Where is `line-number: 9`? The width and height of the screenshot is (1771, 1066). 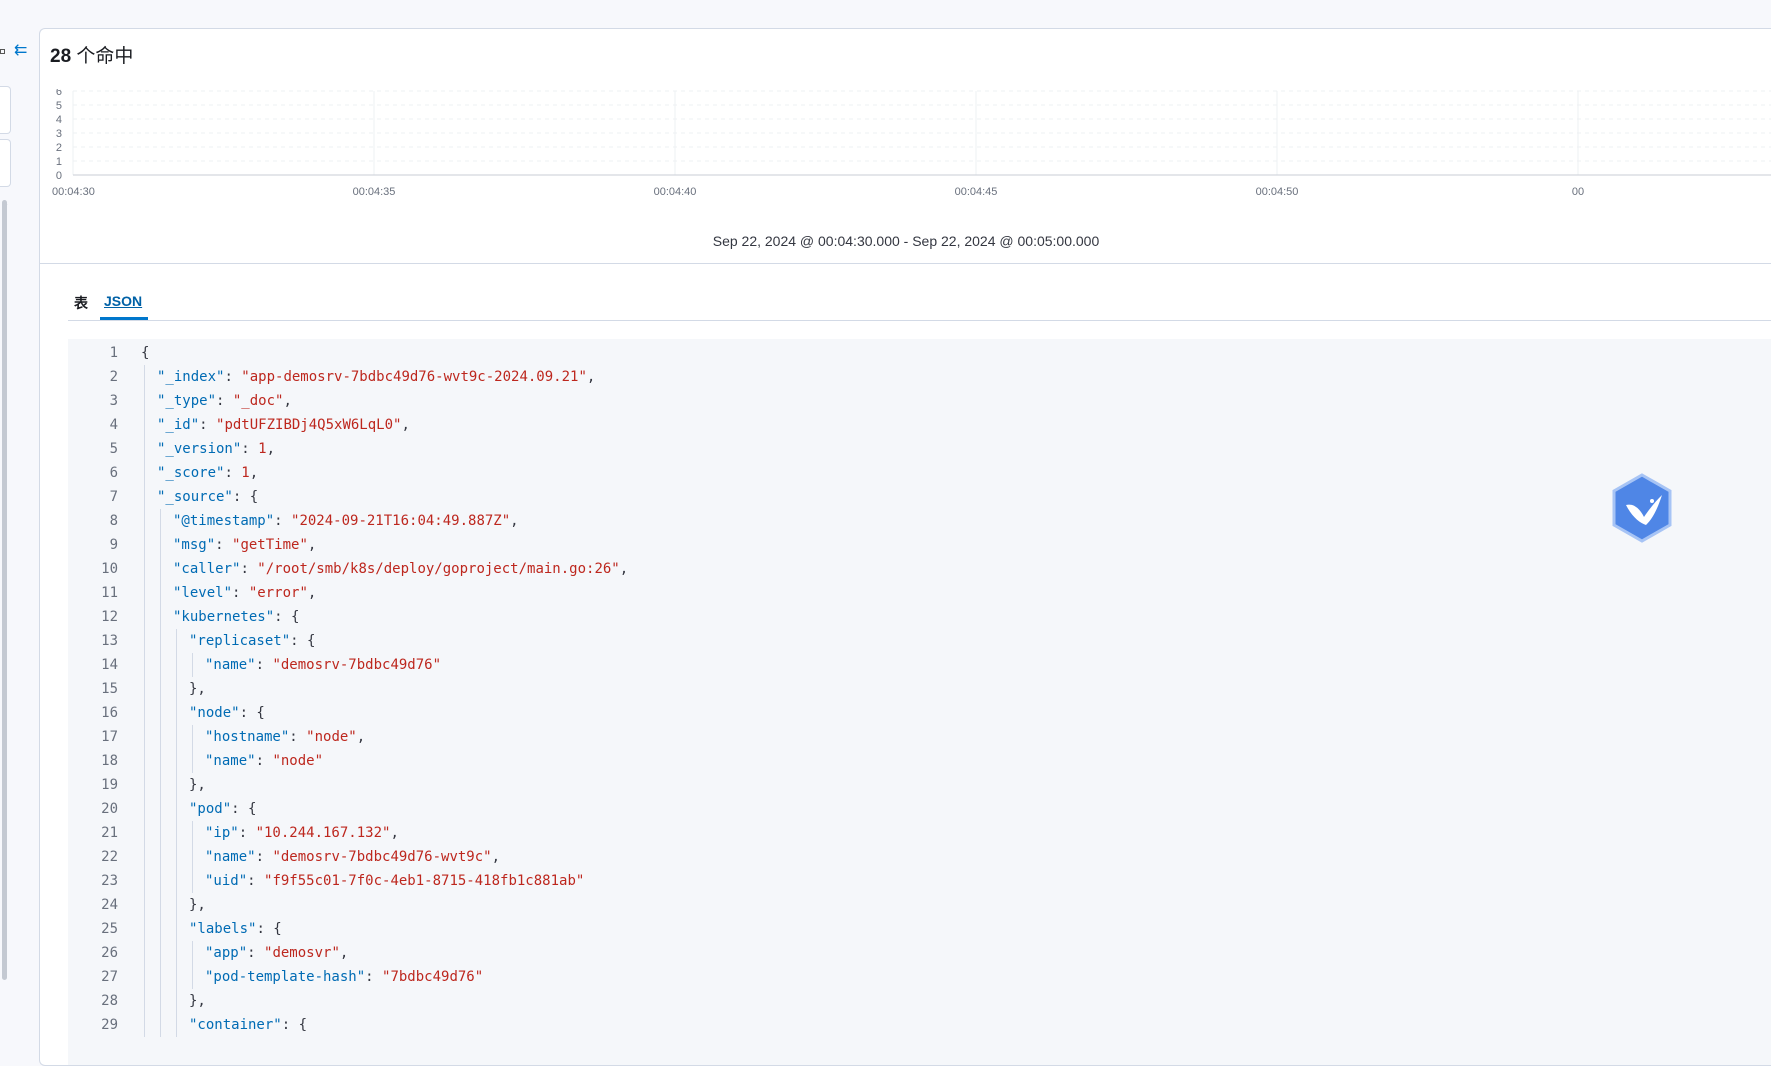 line-number: 9 is located at coordinates (113, 545).